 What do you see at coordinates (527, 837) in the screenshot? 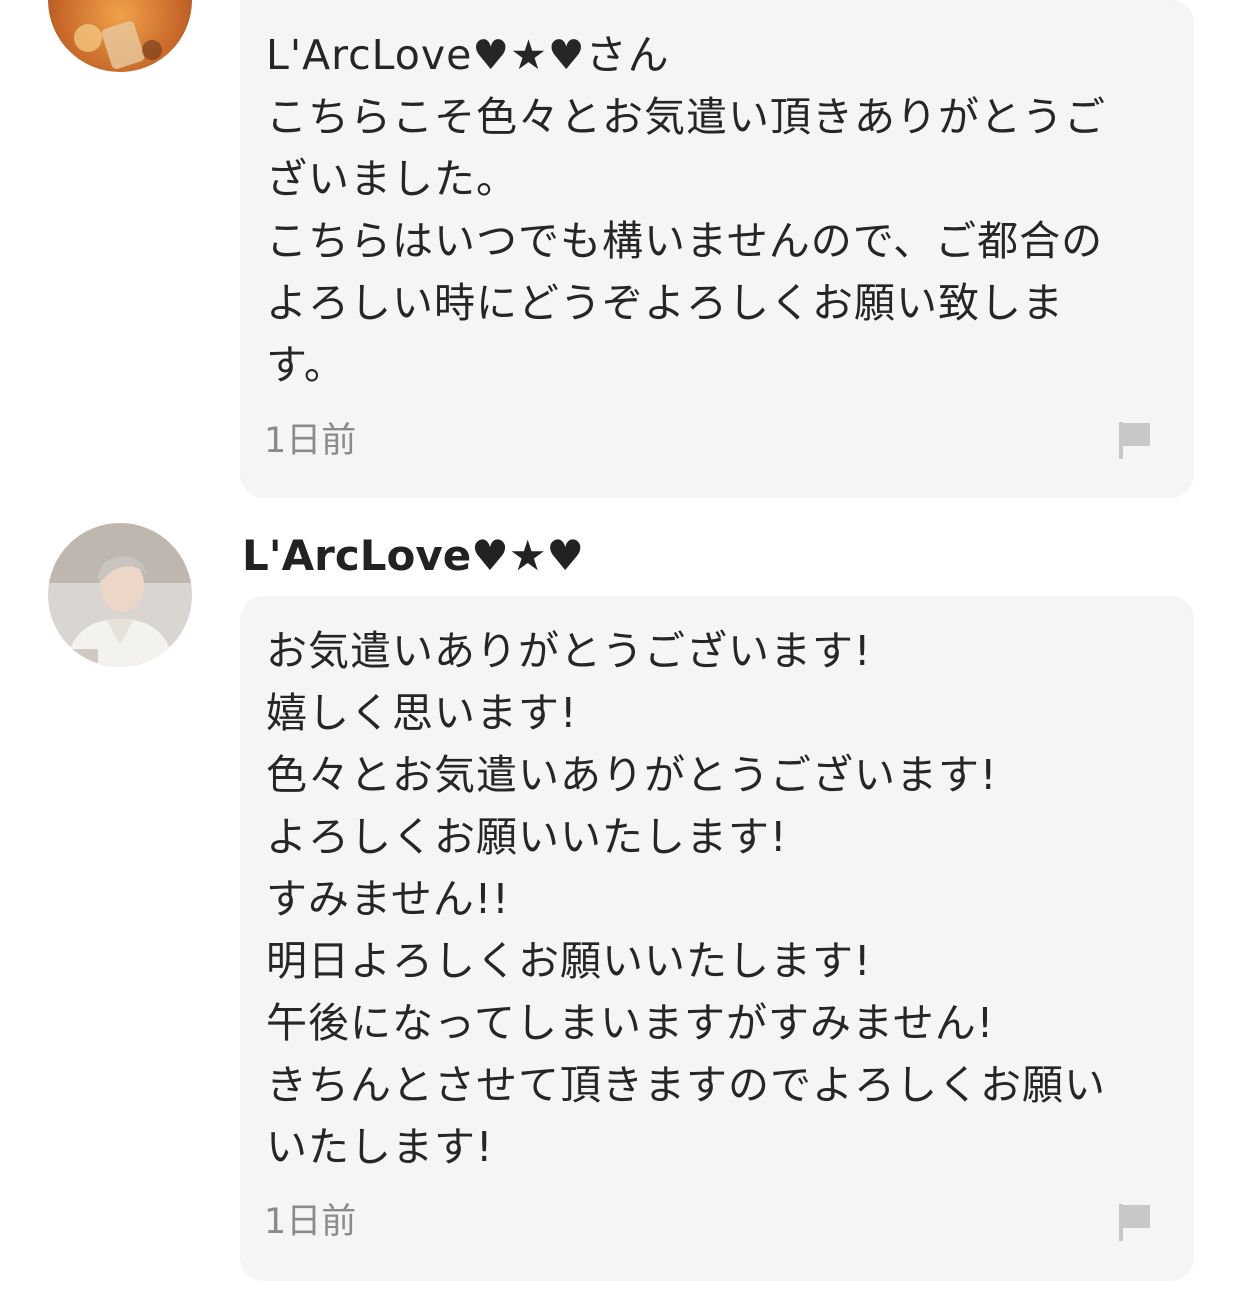
I see `comment-line: よろしくお願いいたします!` at bounding box center [527, 837].